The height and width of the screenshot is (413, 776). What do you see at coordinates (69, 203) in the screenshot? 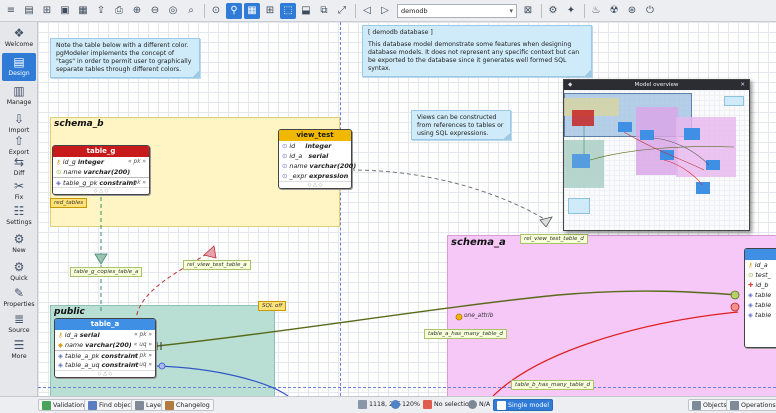
I see `tag-red-tables: red_tables` at bounding box center [69, 203].